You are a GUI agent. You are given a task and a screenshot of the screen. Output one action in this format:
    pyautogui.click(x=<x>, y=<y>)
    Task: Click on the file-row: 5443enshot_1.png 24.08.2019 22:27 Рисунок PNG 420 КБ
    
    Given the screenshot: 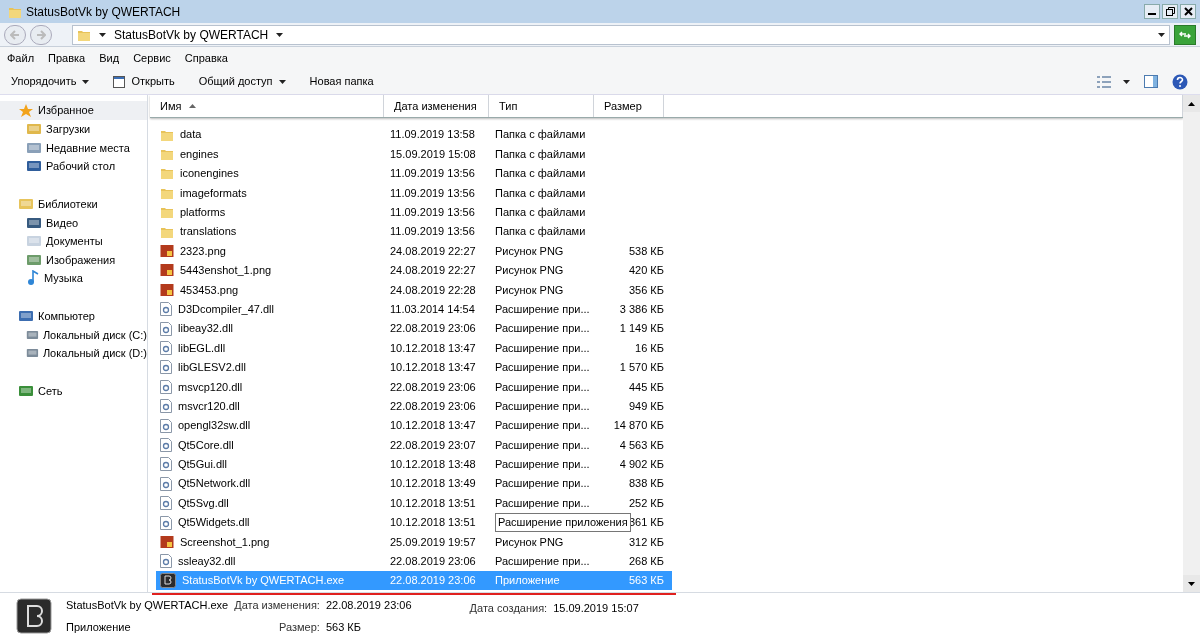 What is the action you would take?
    pyautogui.click(x=414, y=270)
    